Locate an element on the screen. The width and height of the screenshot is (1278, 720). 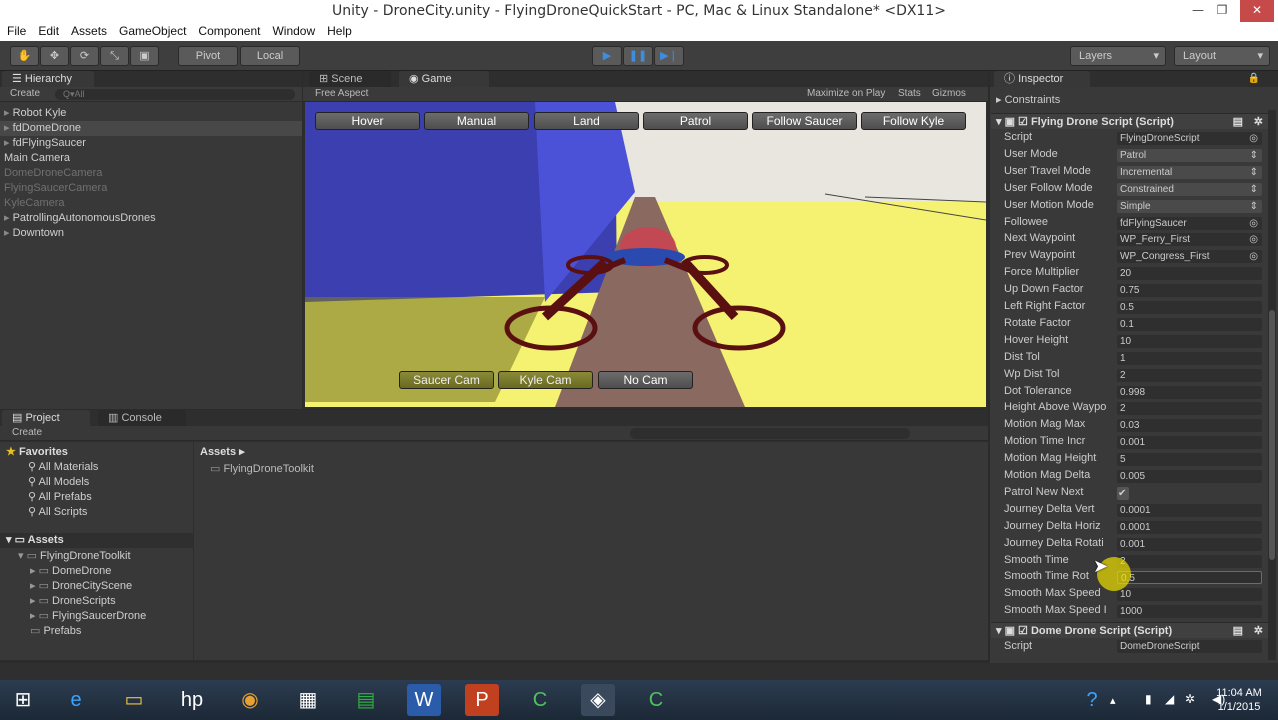
tray-arrow-icon: ▴ is located at coordinates (1113, 700).